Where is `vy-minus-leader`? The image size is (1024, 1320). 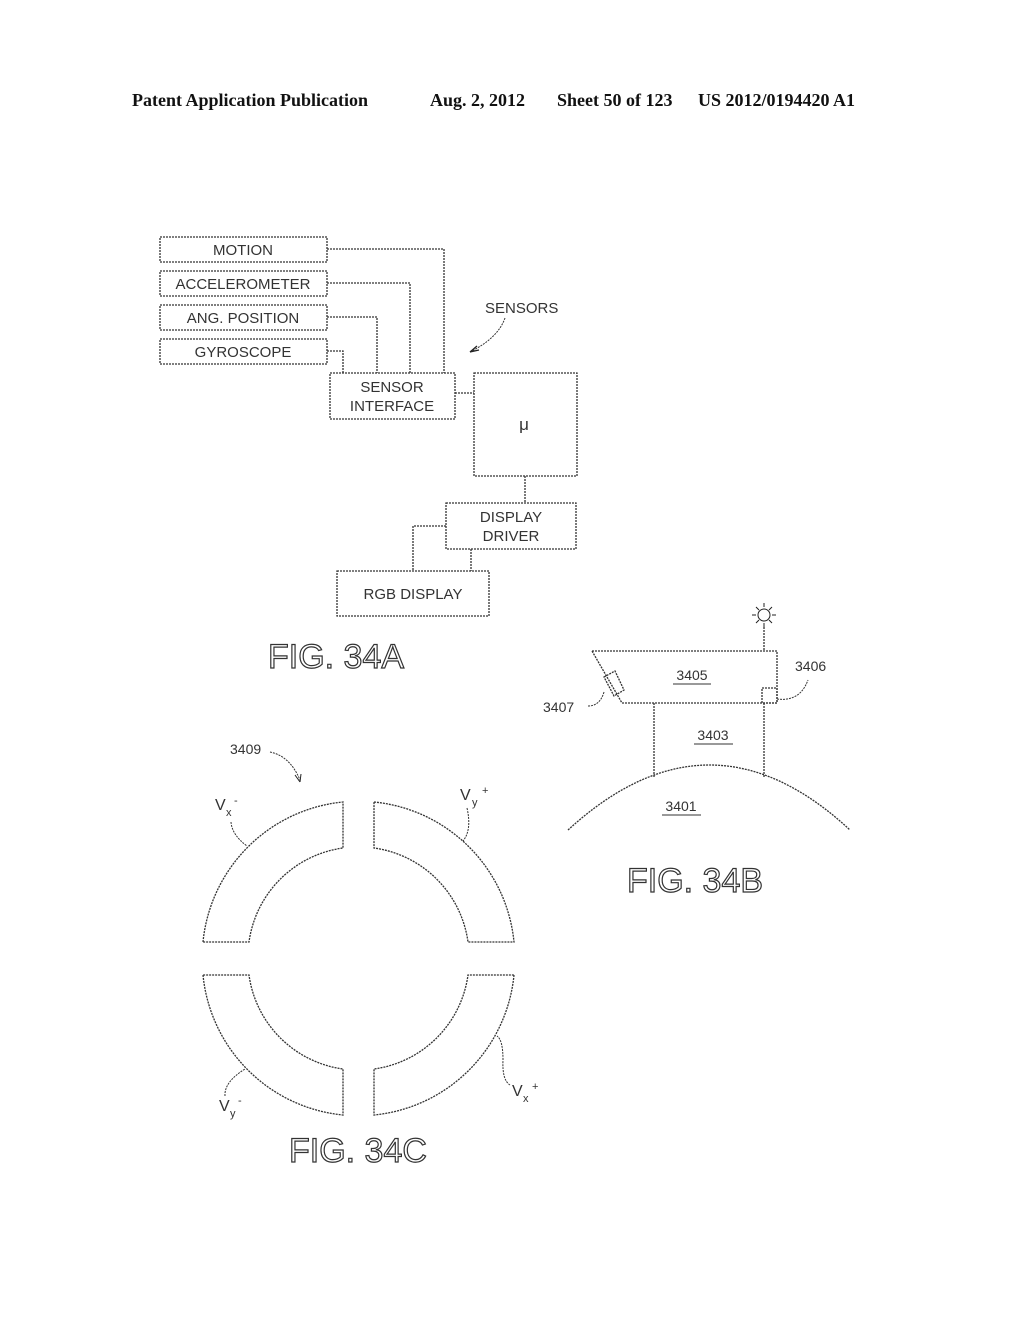
vy-minus-leader is located at coordinates (235, 1082).